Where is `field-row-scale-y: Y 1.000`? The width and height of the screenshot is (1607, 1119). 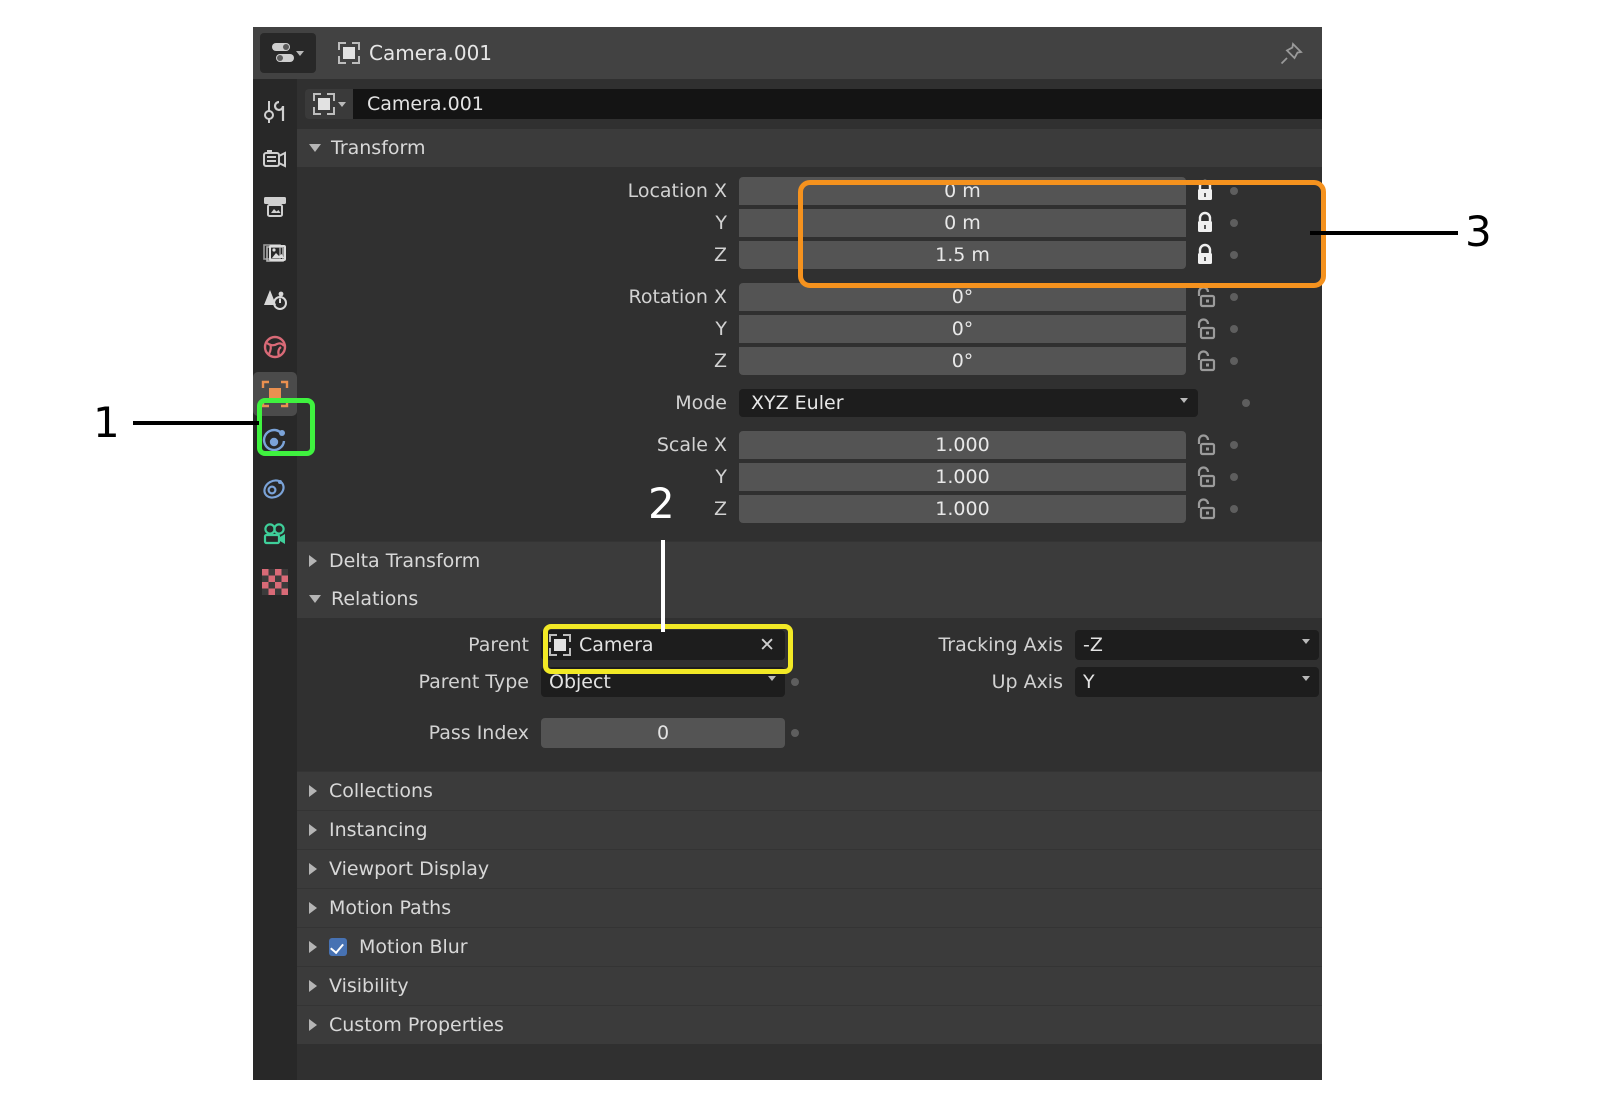 field-row-scale-y: Y 1.000 is located at coordinates (809, 476).